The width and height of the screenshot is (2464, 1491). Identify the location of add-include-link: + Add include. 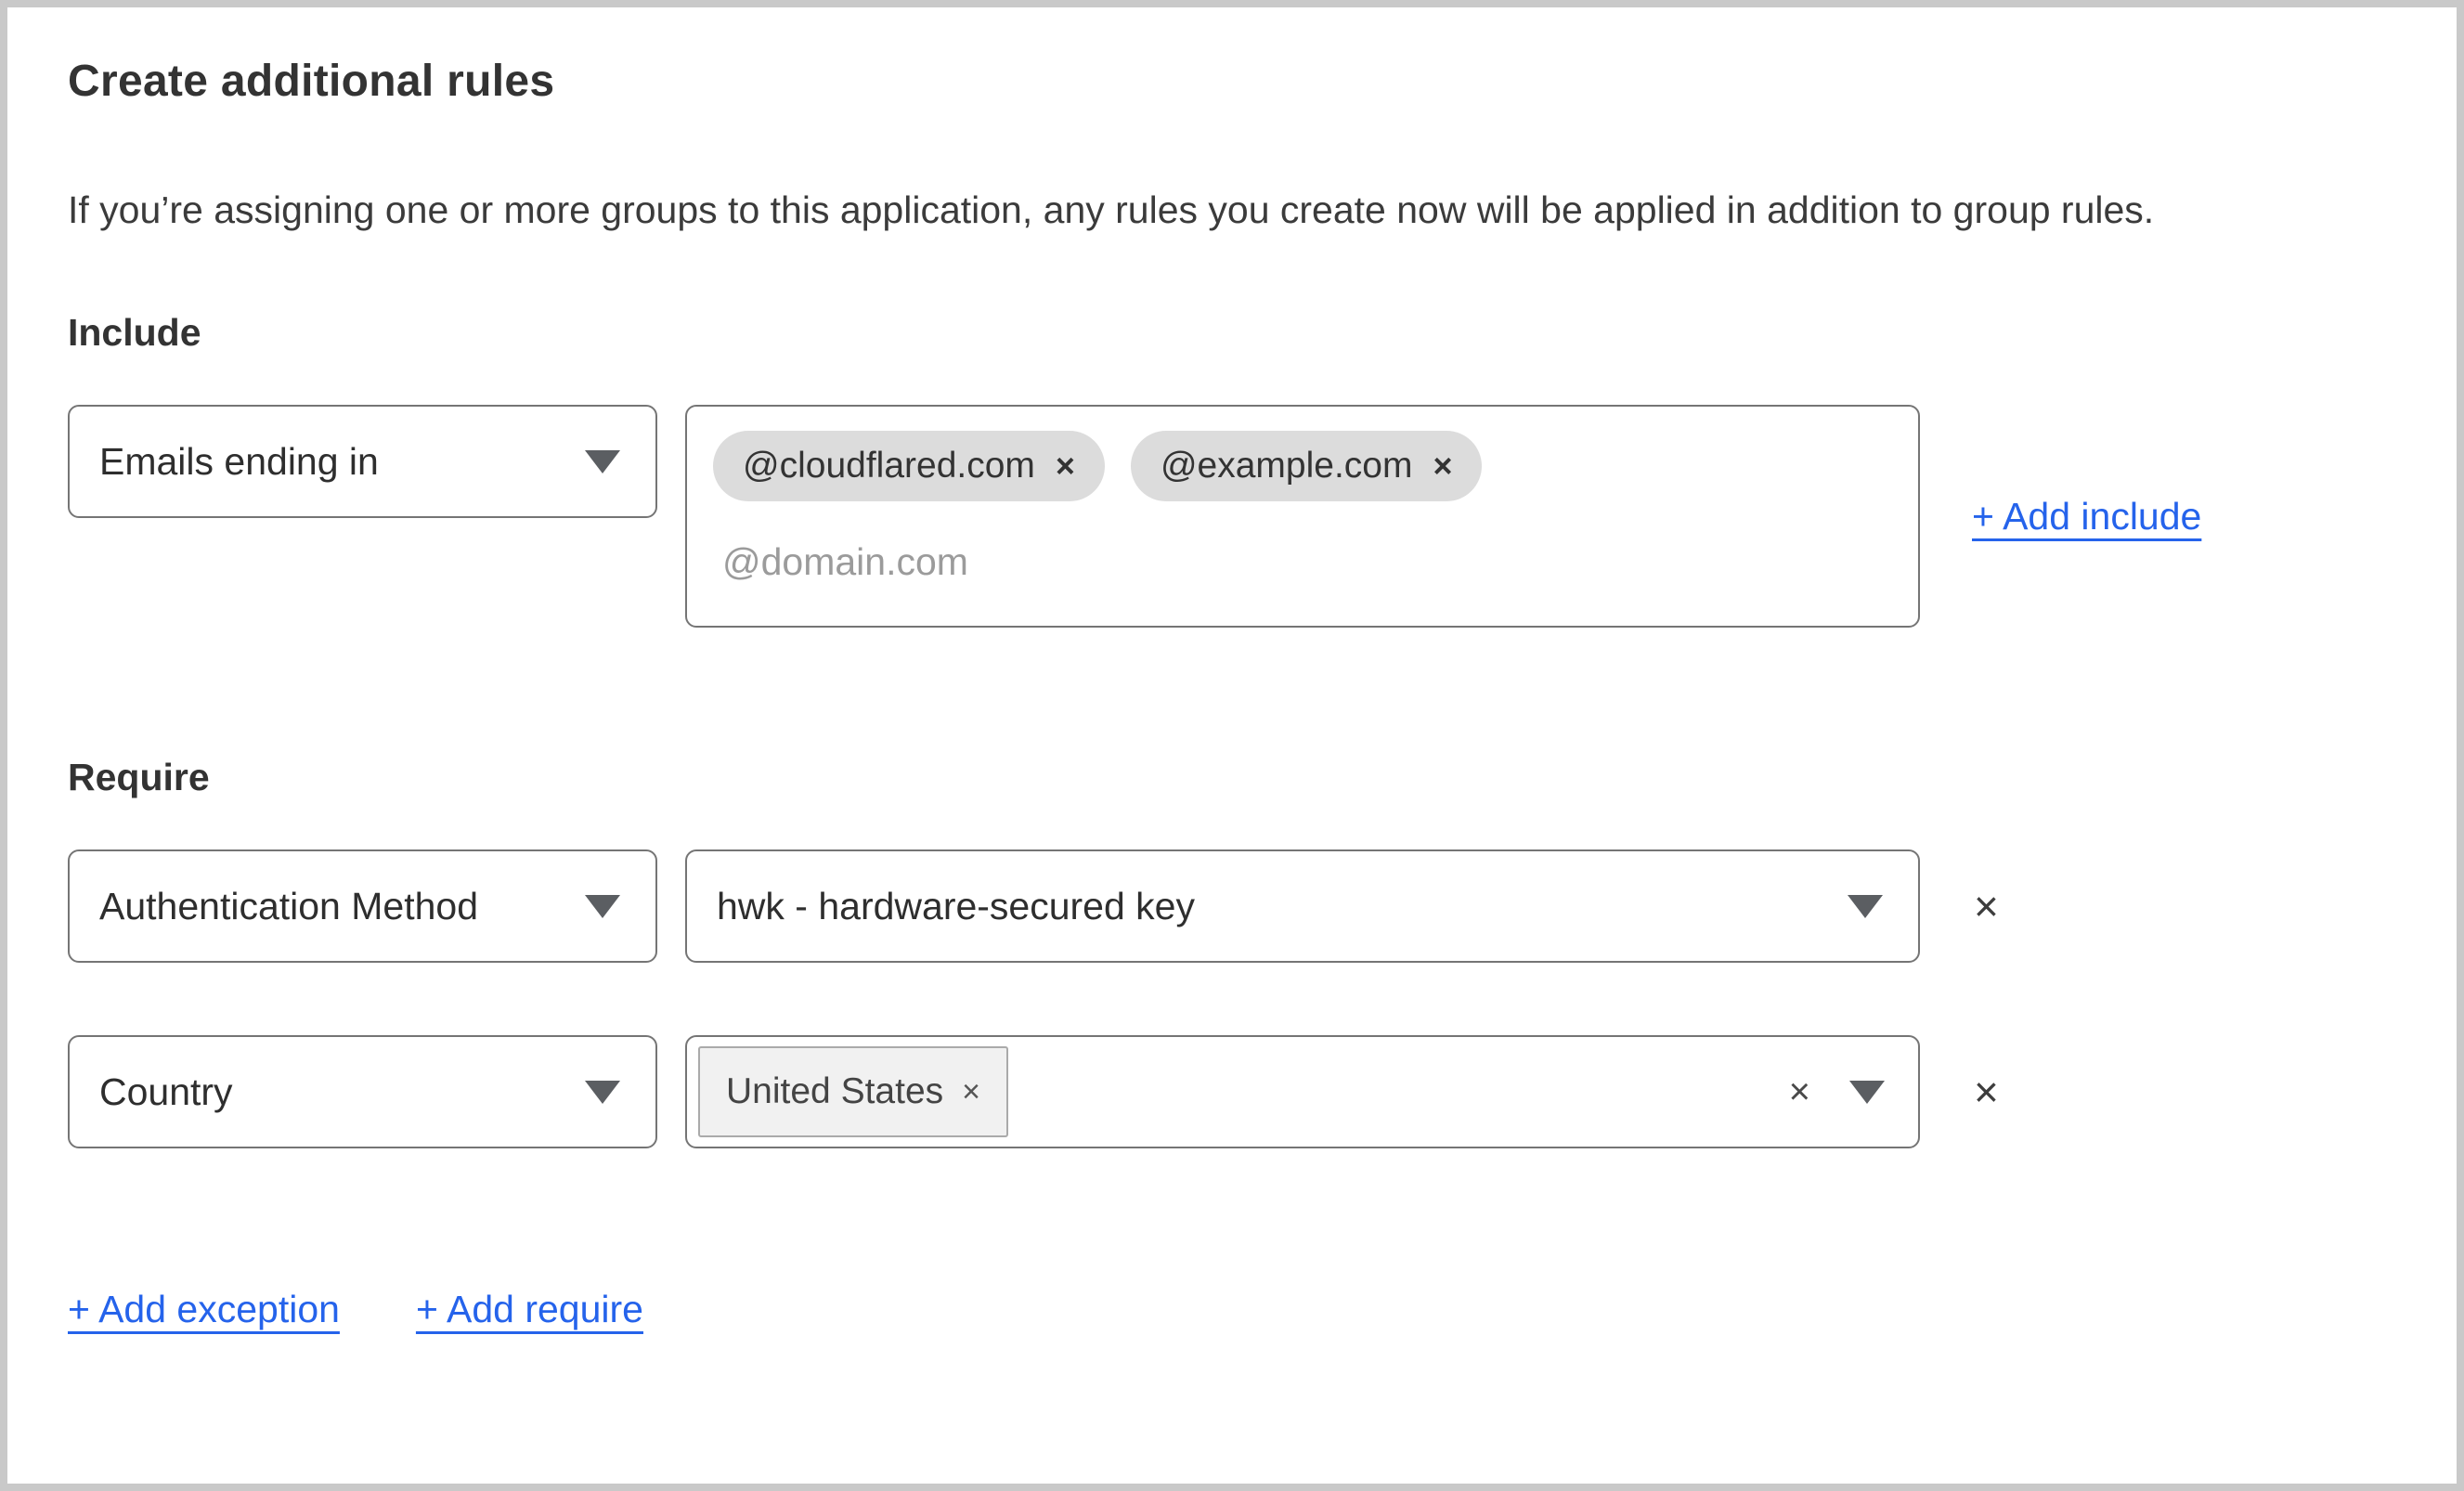
(2086, 517).